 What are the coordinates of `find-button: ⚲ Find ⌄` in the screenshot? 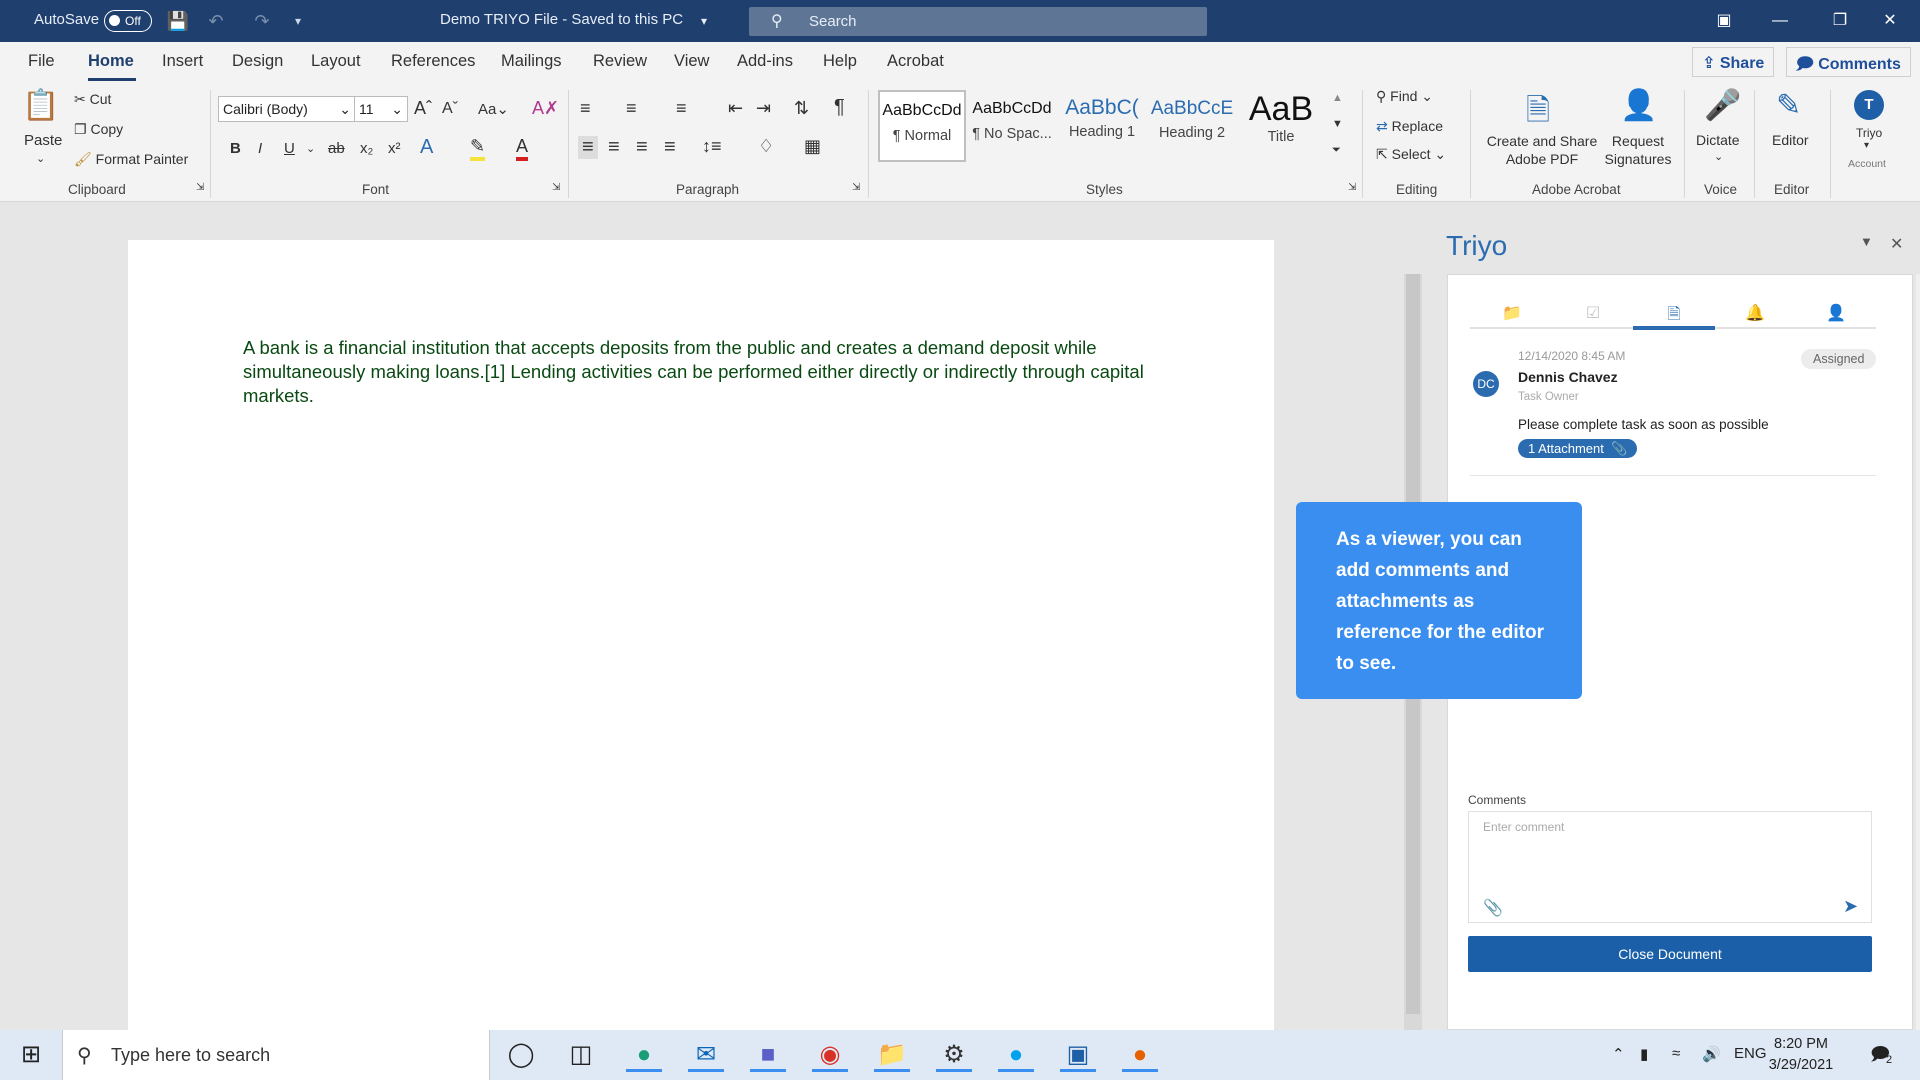 It's located at (1404, 96).